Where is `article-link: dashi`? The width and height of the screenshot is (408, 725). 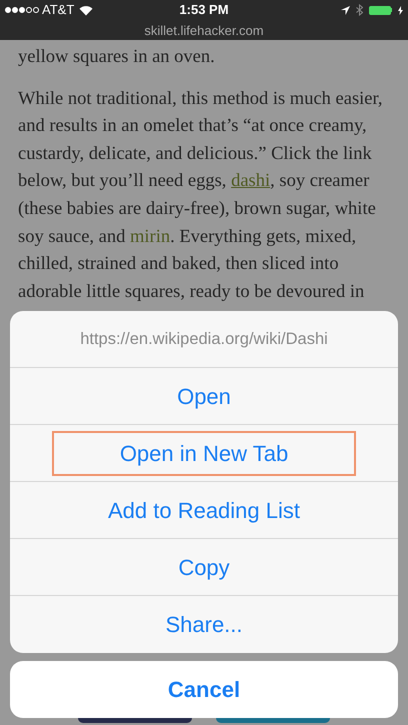
article-link: dashi is located at coordinates (250, 181).